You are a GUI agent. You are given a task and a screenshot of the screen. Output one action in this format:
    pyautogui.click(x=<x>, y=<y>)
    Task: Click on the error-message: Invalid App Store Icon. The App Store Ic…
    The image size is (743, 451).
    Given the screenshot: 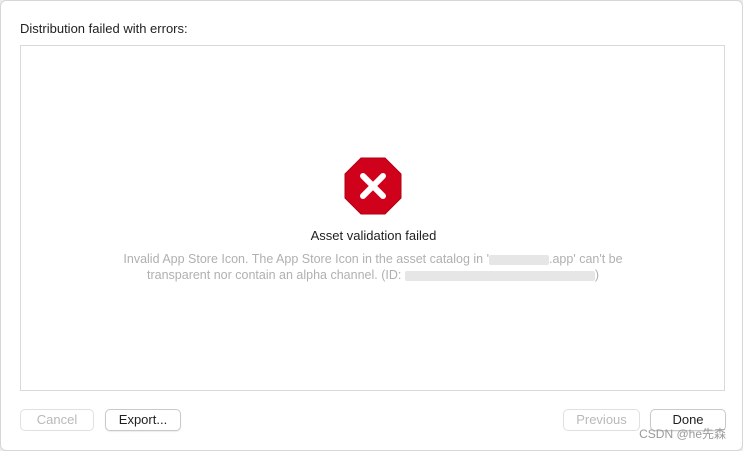 What is the action you would take?
    pyautogui.click(x=373, y=267)
    